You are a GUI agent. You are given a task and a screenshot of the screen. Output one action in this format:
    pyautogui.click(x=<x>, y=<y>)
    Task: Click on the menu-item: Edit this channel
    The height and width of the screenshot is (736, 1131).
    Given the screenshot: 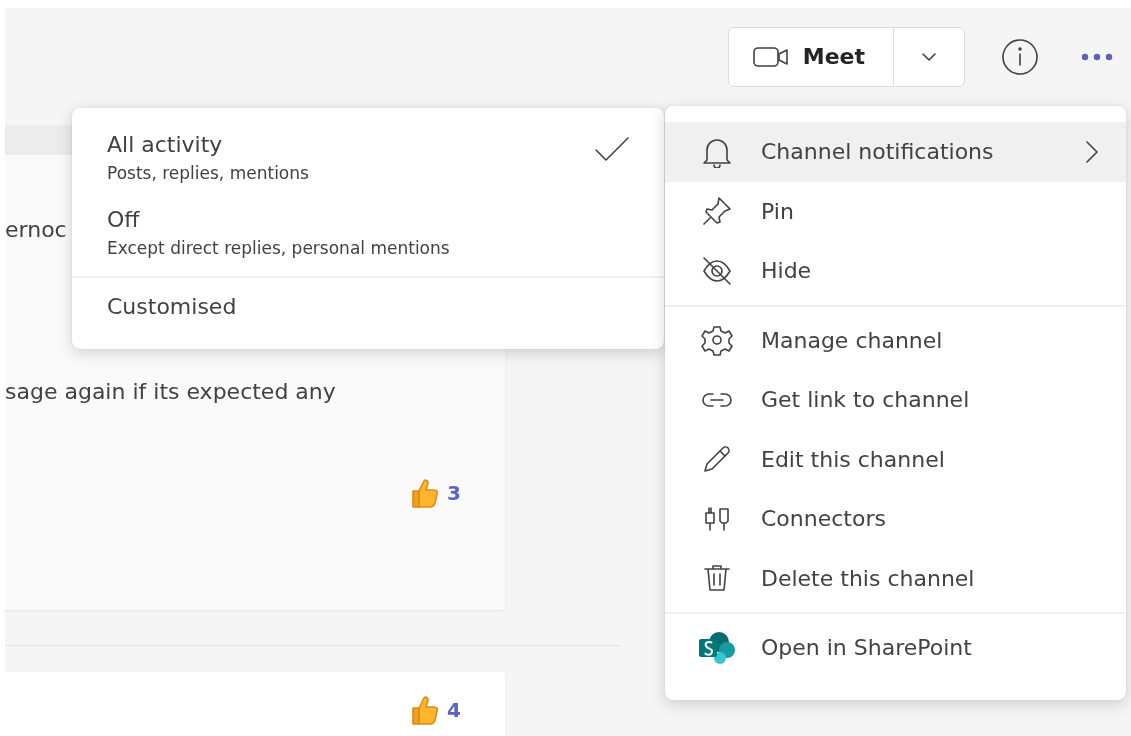 What is the action you would take?
    pyautogui.click(x=895, y=459)
    